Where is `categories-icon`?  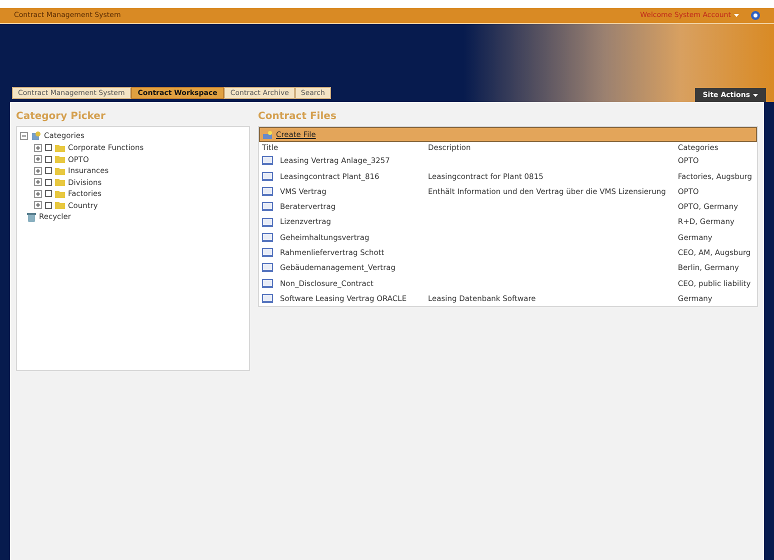
categories-icon is located at coordinates (36, 136).